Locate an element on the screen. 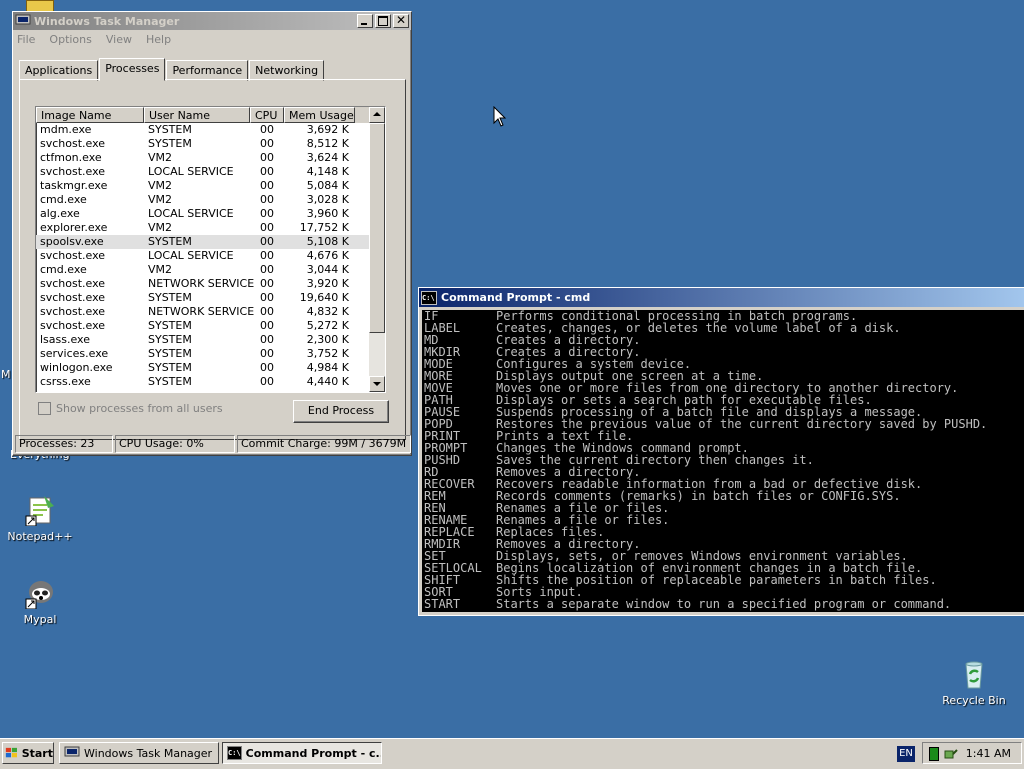 The width and height of the screenshot is (1024, 769). column-cpu: CPU is located at coordinates (267, 115).